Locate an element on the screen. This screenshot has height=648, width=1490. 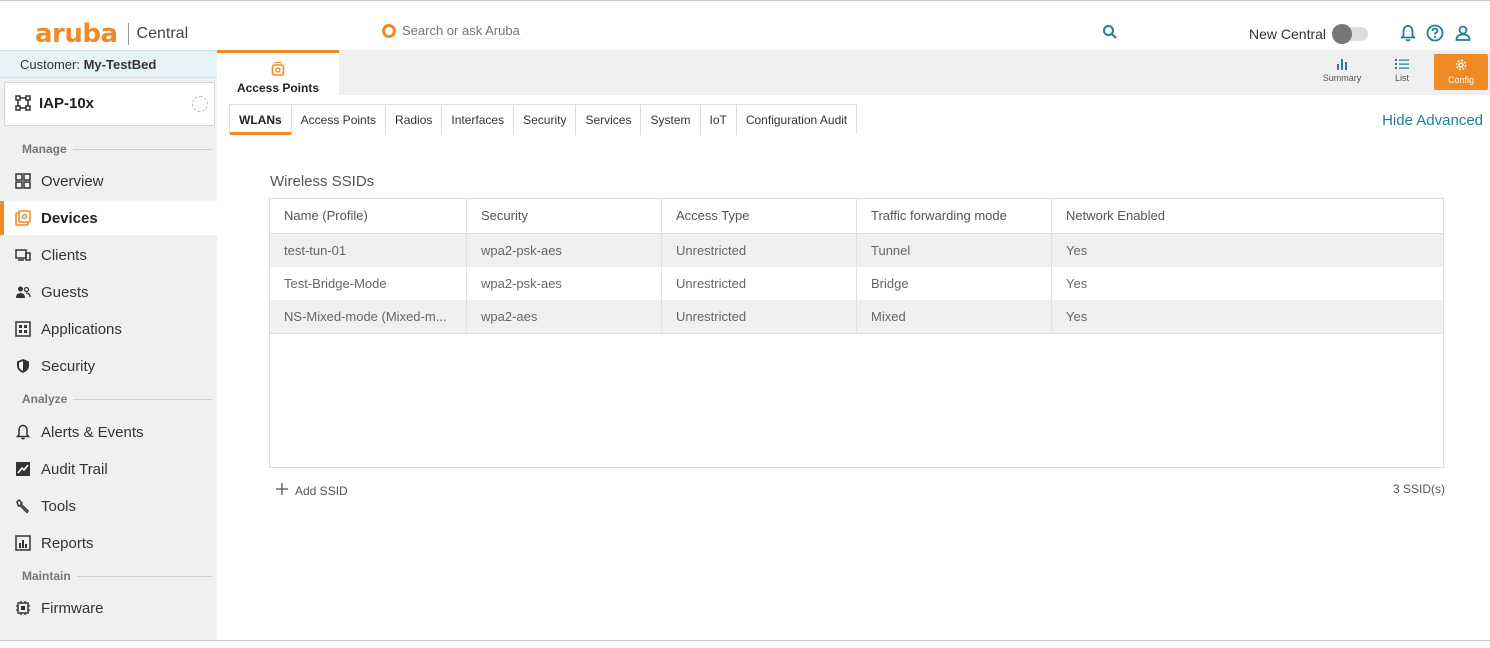
search-input is located at coordinates (462, 31).